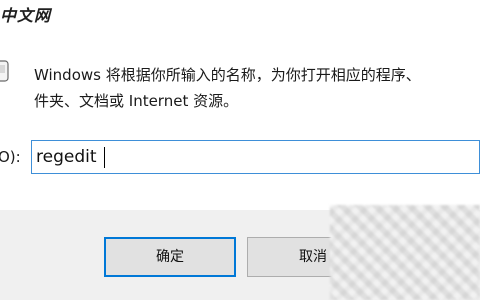 This screenshot has width=480, height=300. What do you see at coordinates (4, 71) in the screenshot?
I see `run-program-icon` at bounding box center [4, 71].